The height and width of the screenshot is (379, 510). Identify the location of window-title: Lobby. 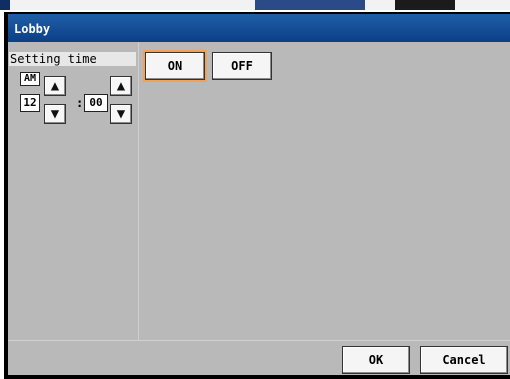
(32, 29).